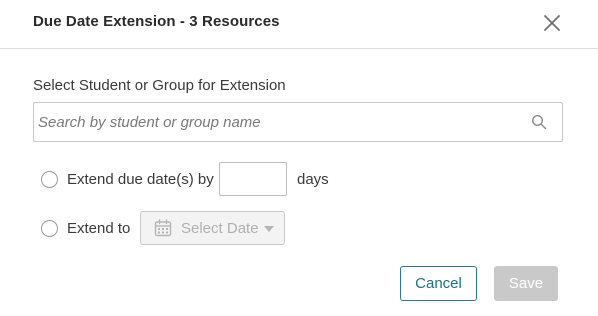  Describe the element at coordinates (156, 21) in the screenshot. I see `dialog-title: Due Date Extension - 3 Resources` at that location.